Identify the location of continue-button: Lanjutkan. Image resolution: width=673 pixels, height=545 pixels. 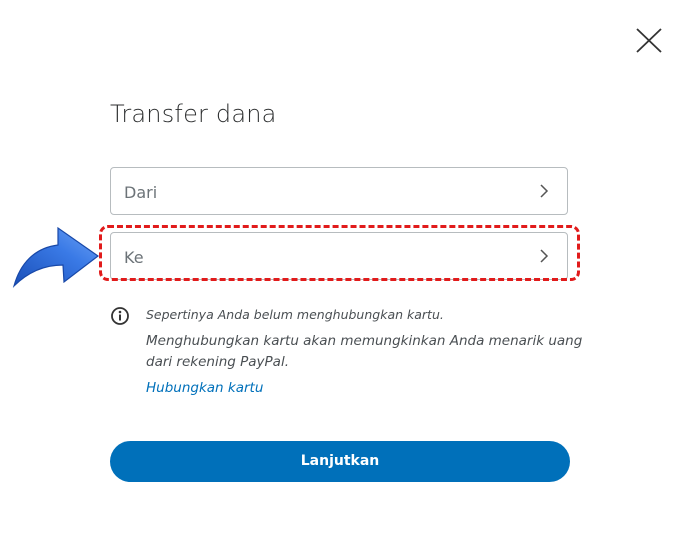
(340, 461).